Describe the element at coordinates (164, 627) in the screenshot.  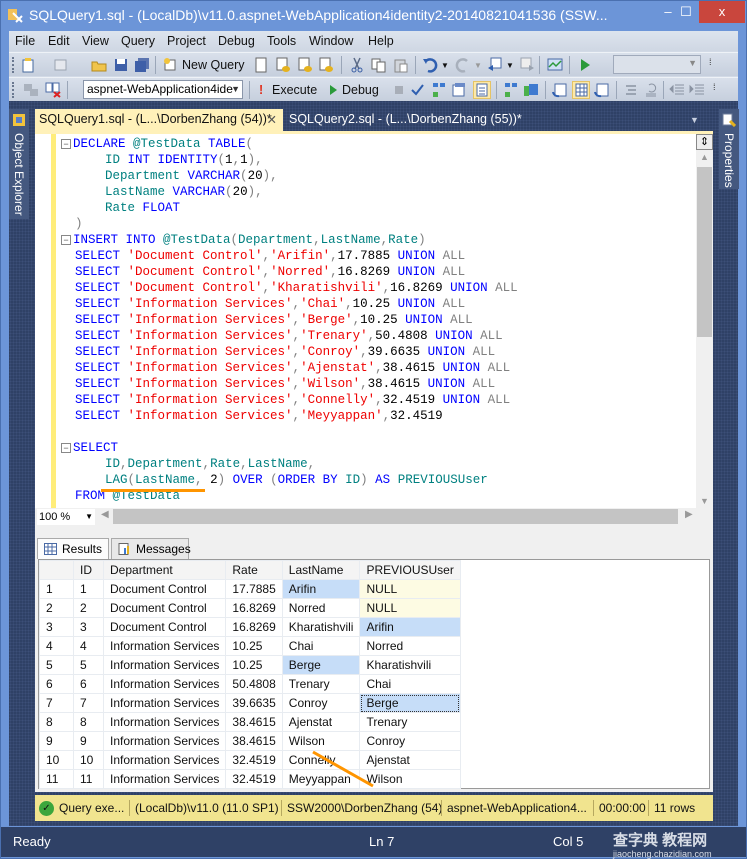
I see `grid-cell: Document Control` at that location.